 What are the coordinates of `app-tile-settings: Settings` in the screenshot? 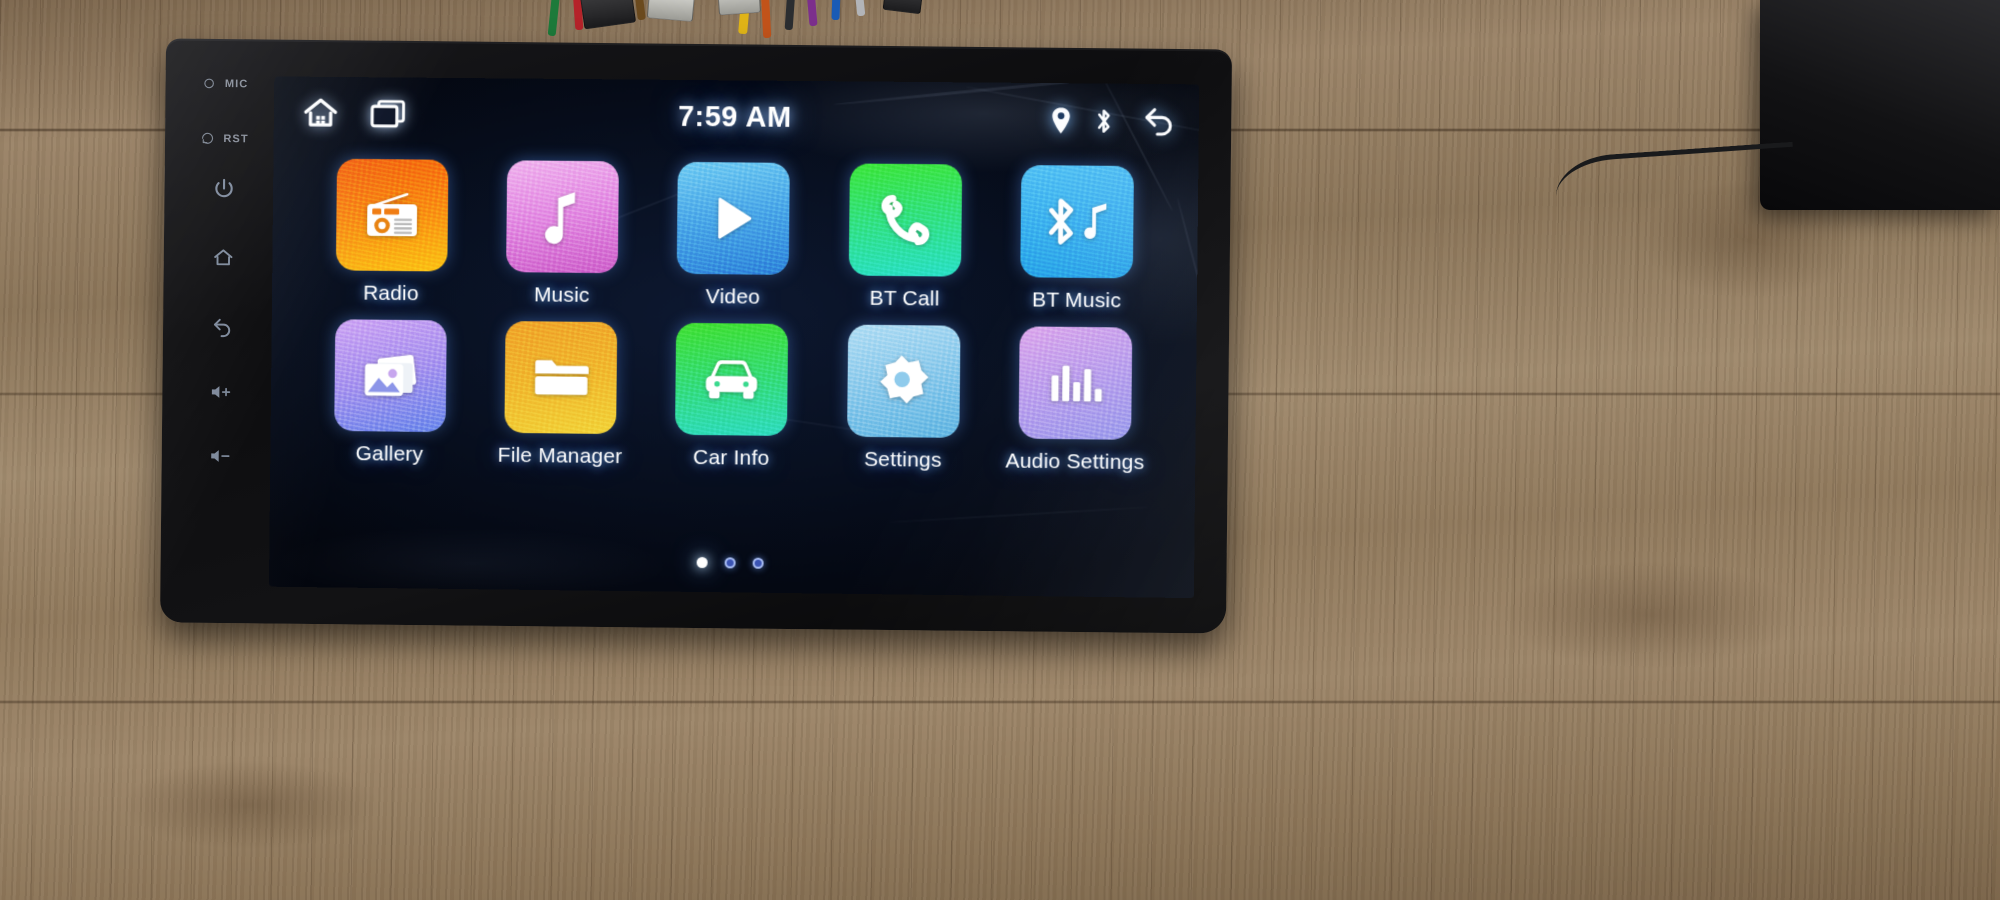 It's located at (903, 398).